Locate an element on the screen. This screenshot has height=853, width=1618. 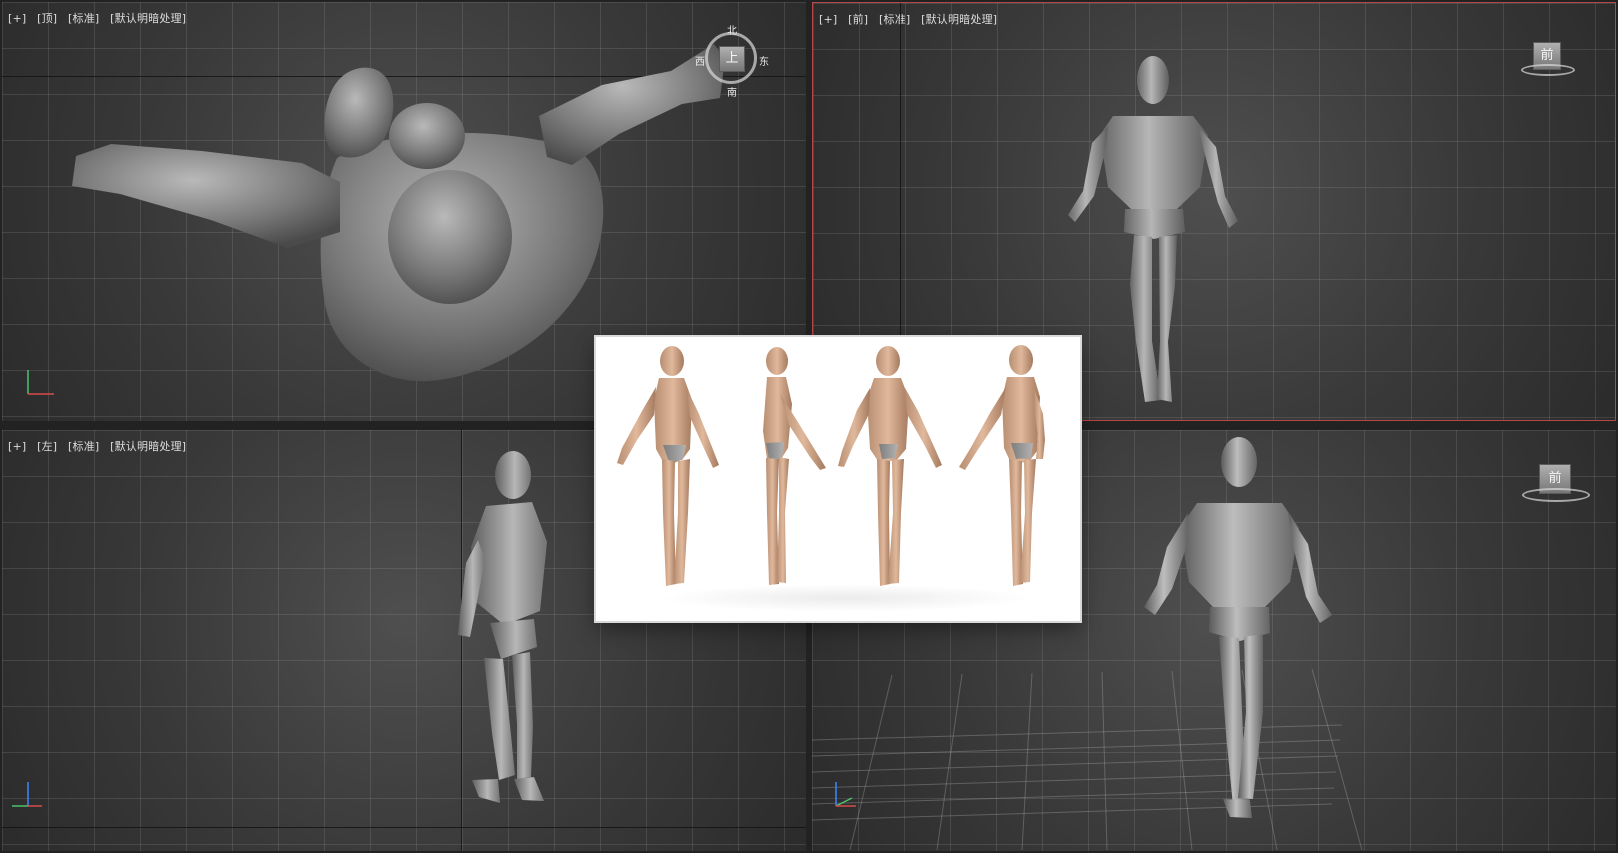
front-navcube-ring is located at coordinates (1548, 70).